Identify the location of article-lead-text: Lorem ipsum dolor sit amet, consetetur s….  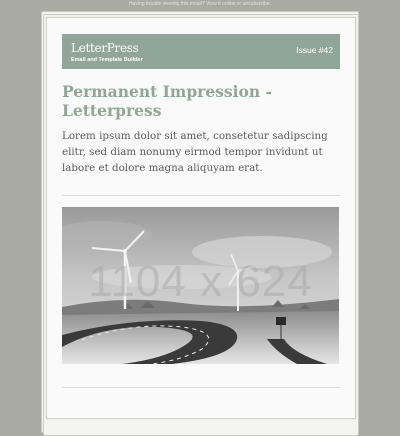
(195, 152).